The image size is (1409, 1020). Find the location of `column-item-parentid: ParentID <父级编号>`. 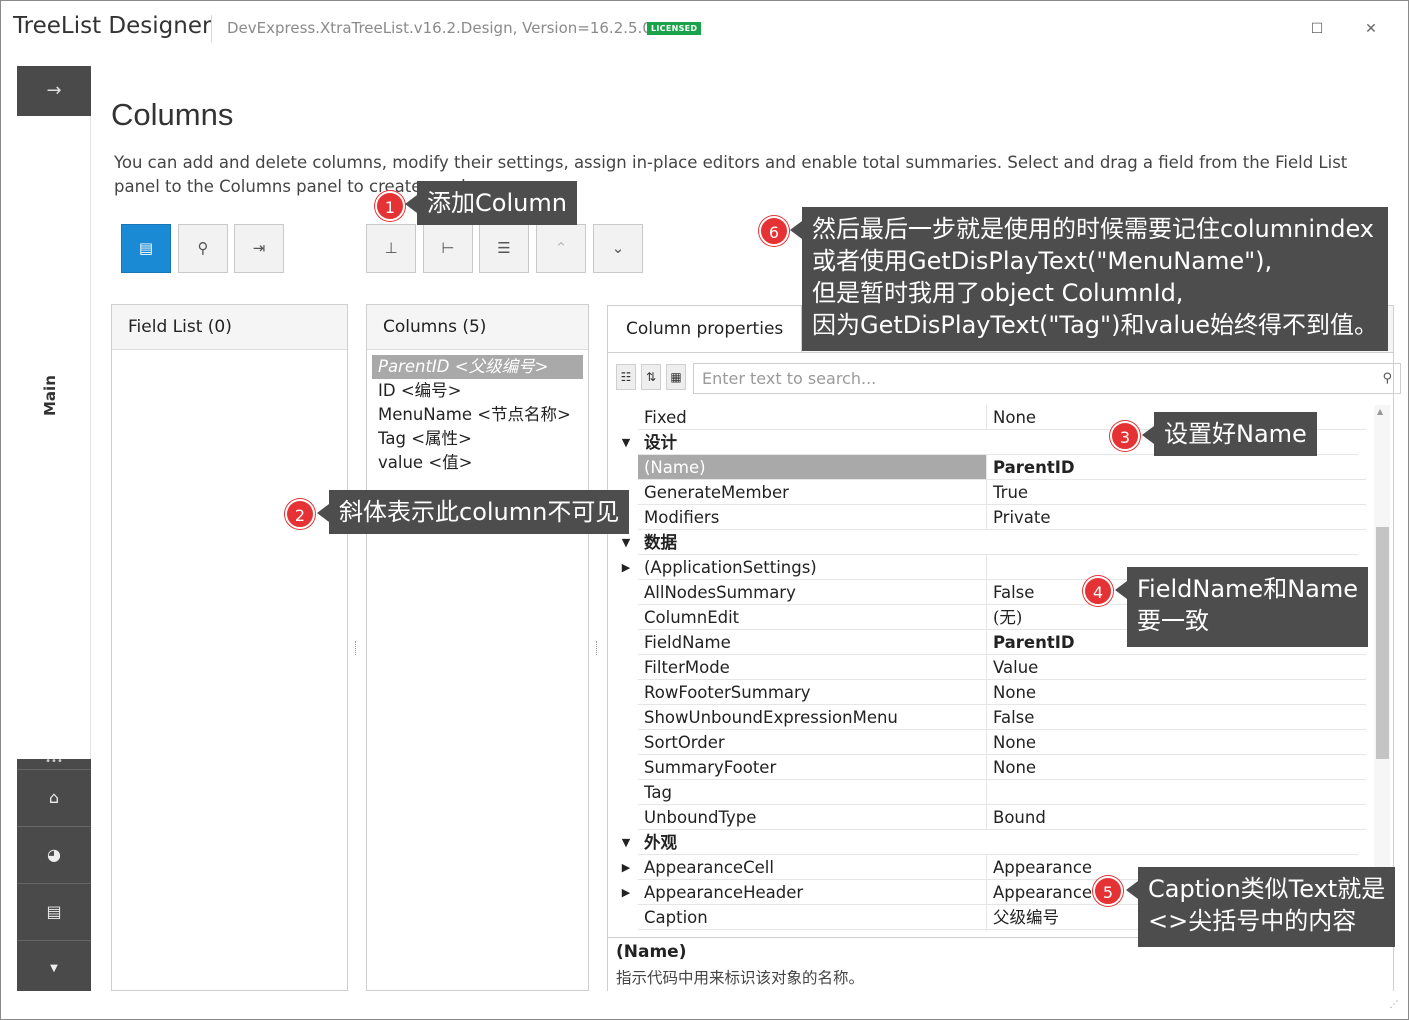

column-item-parentid: ParentID <父级编号> is located at coordinates (477, 367).